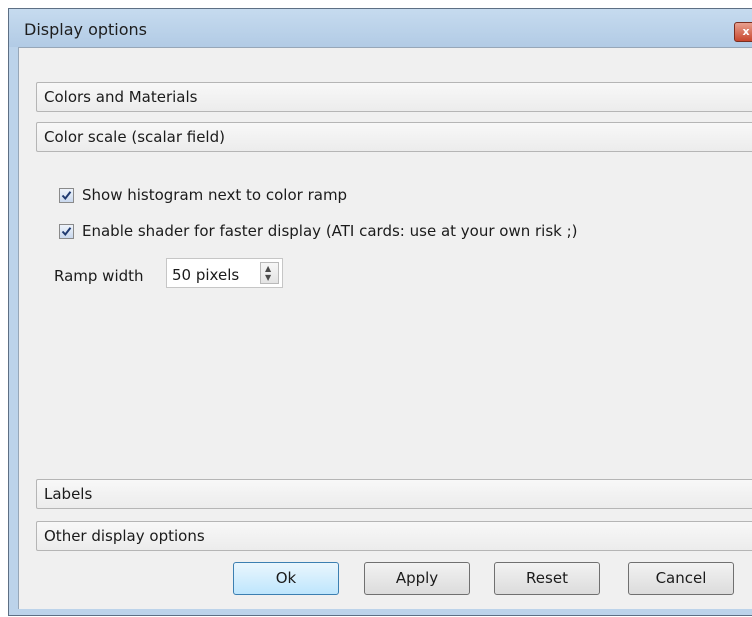 The height and width of the screenshot is (617, 752). I want to click on spin-down-icon: ▼, so click(268, 278).